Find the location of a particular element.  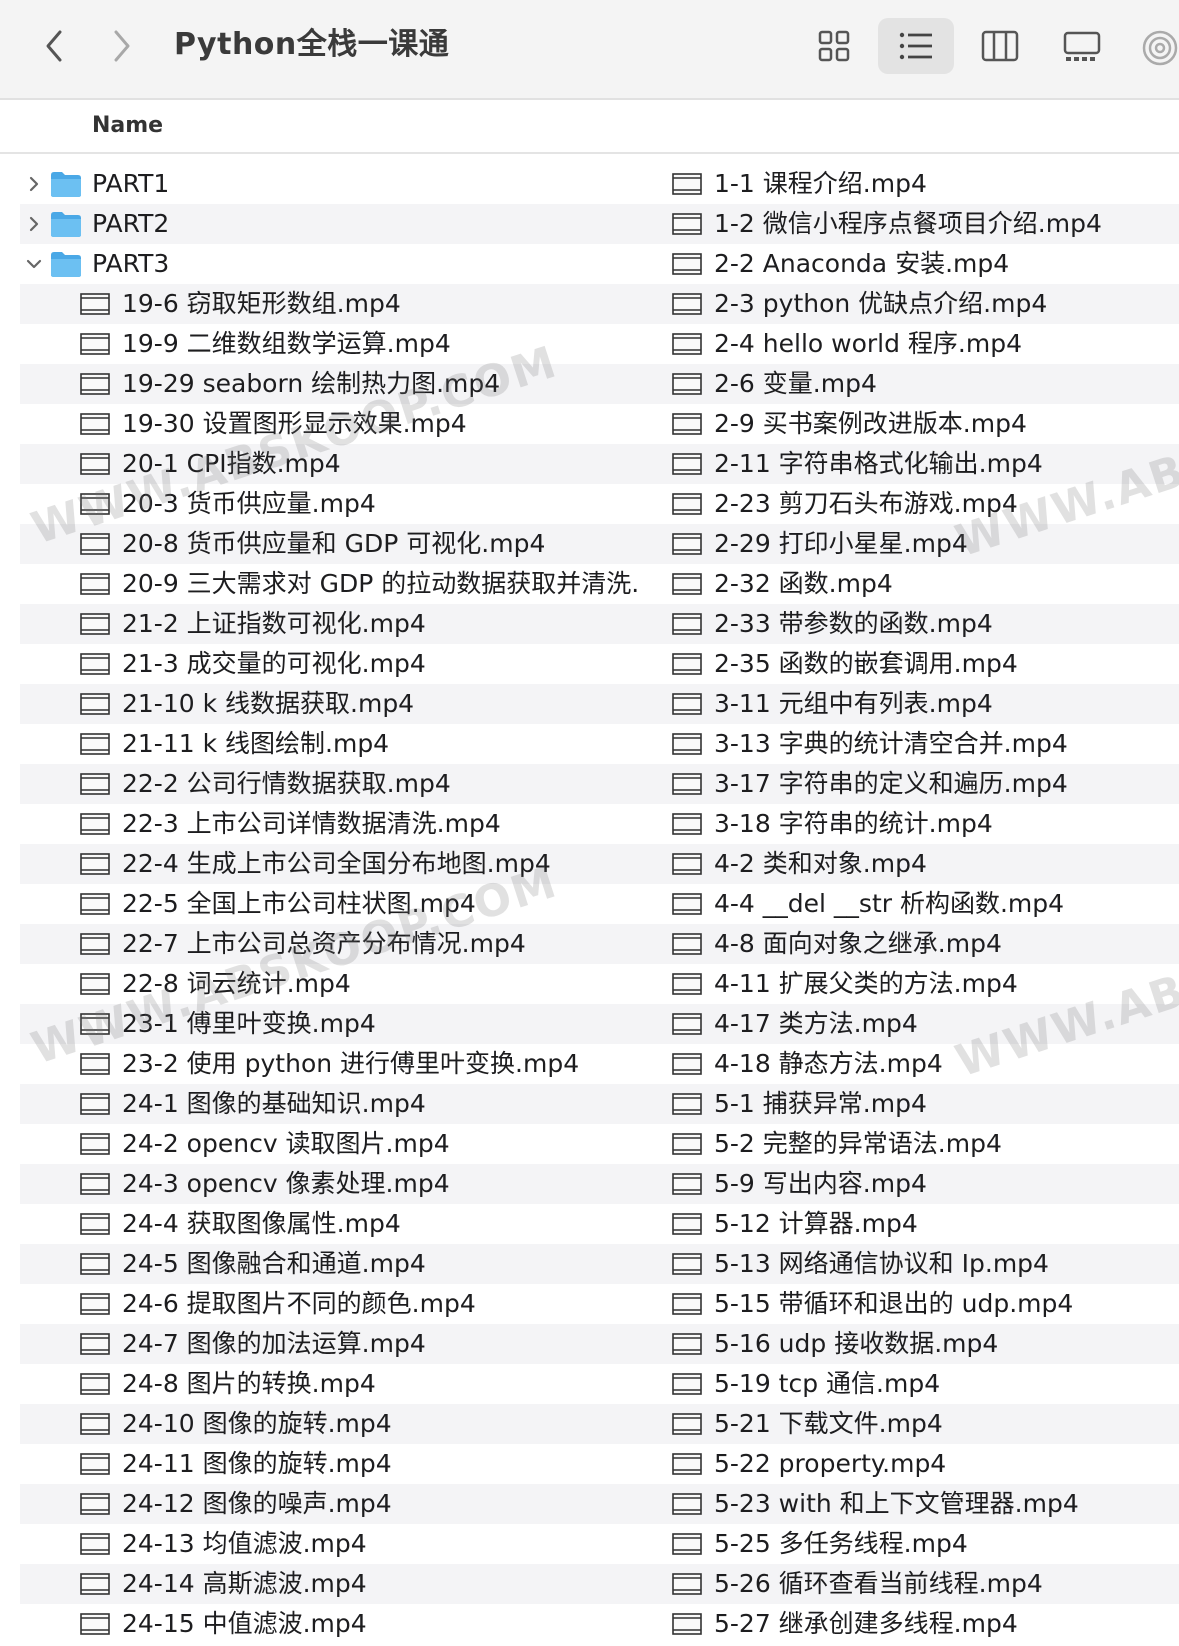

file-row: 2-6 变量.mp4 is located at coordinates (911, 384).